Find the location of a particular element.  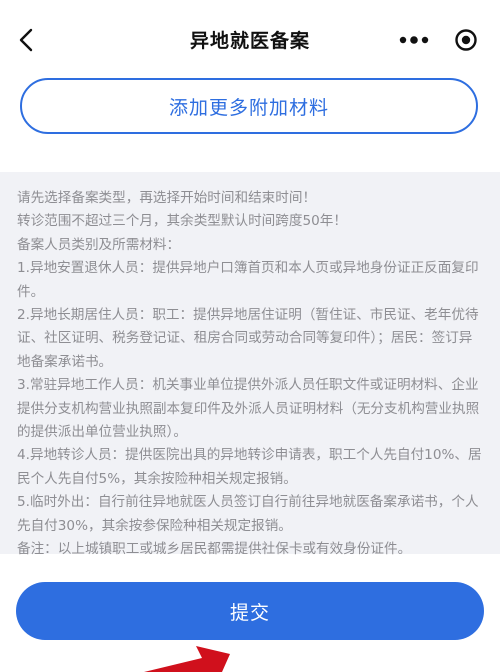

add-more-materials-button: 添加更多附加材料 is located at coordinates (249, 106).